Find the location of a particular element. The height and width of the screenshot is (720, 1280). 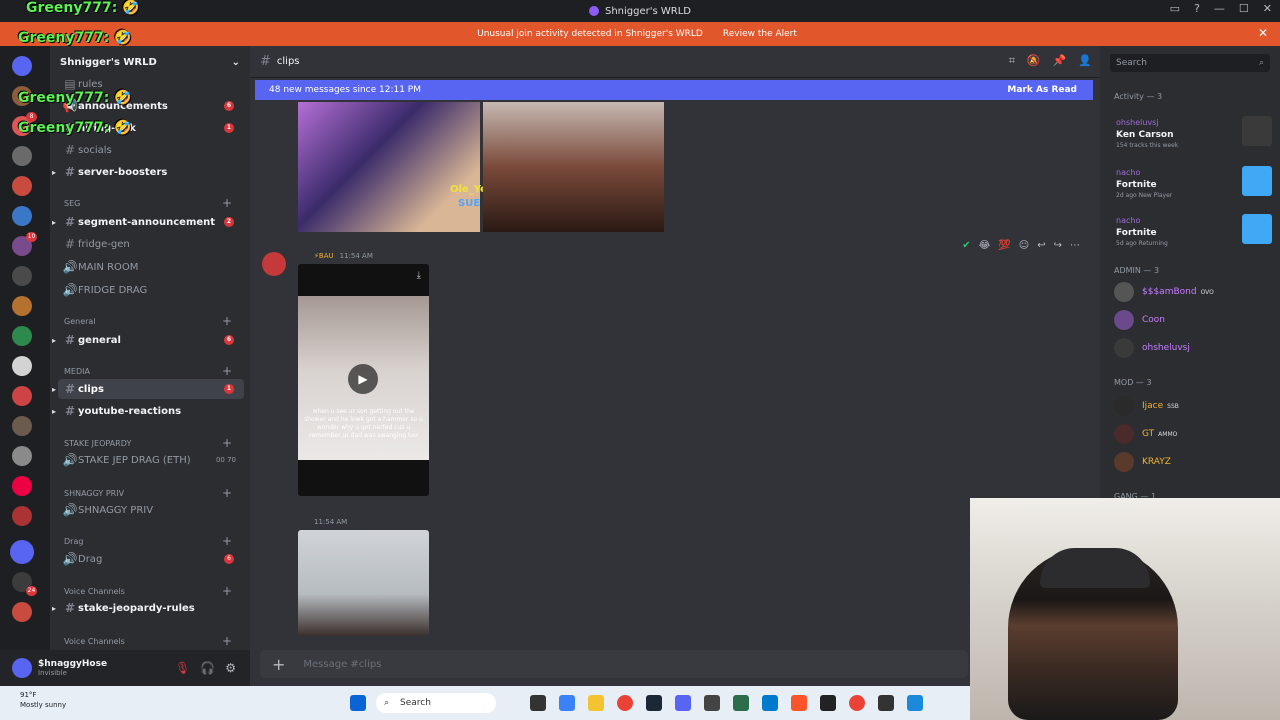

media-image: Ole_Yeehaw SUE is located at coordinates (407, 167).